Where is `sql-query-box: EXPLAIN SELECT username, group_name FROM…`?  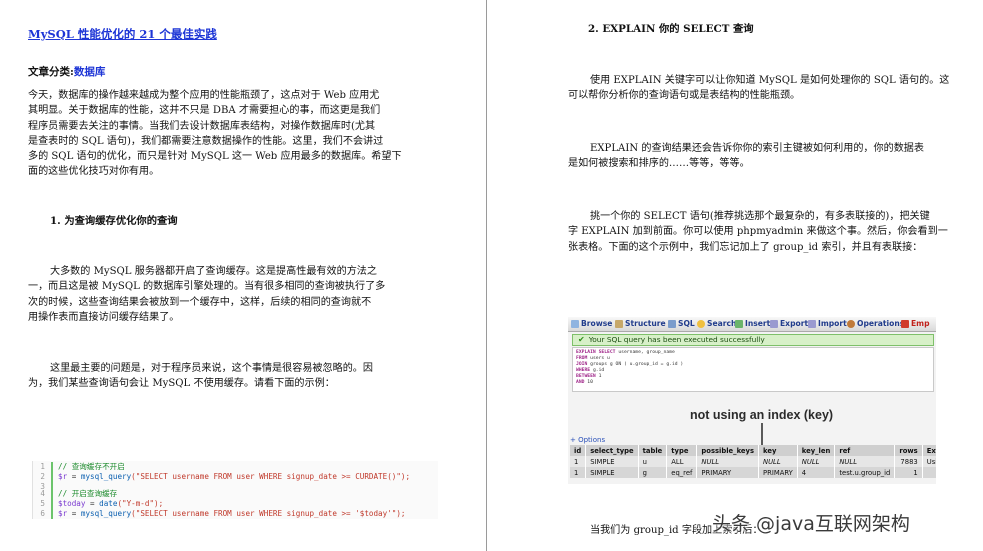
sql-query-box: EXPLAIN SELECT username, group_name FROM… is located at coordinates (753, 369).